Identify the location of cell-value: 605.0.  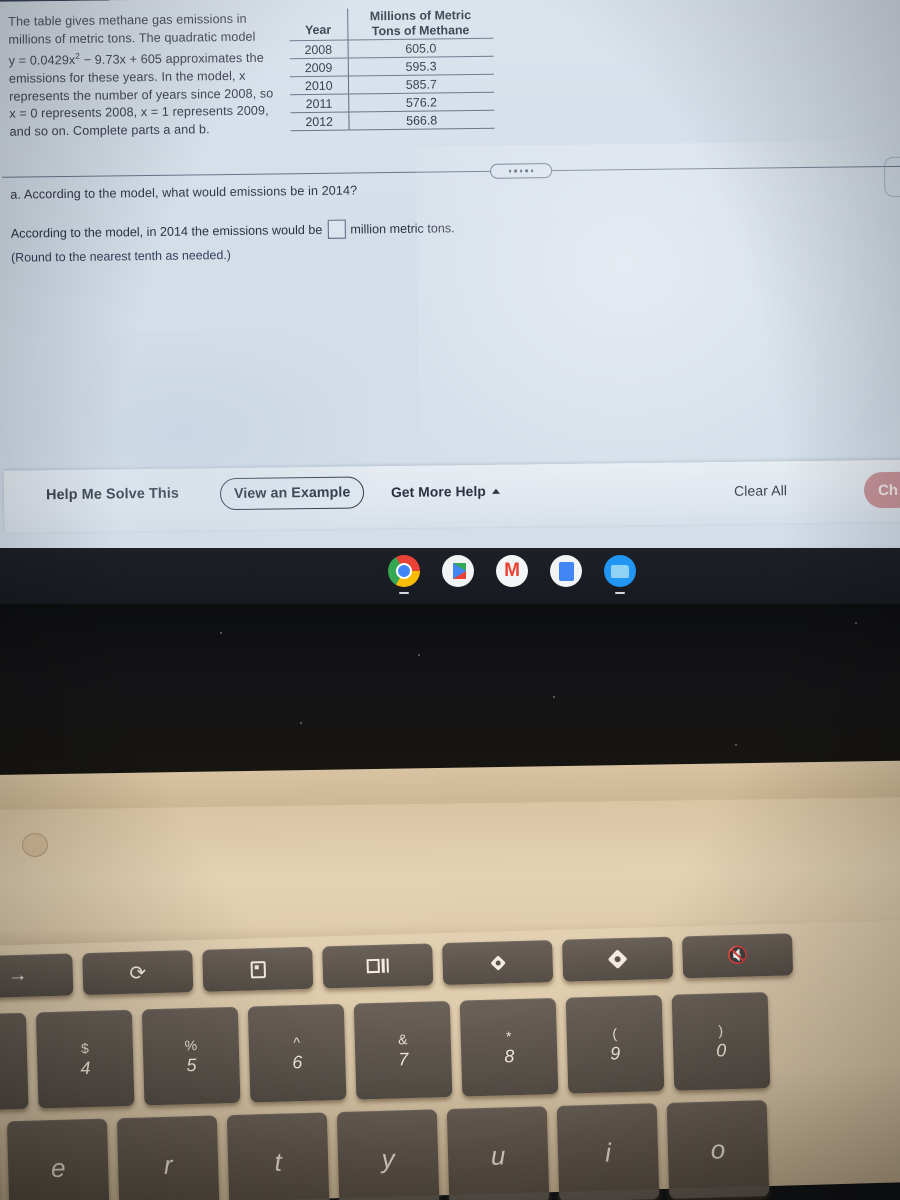
(420, 48).